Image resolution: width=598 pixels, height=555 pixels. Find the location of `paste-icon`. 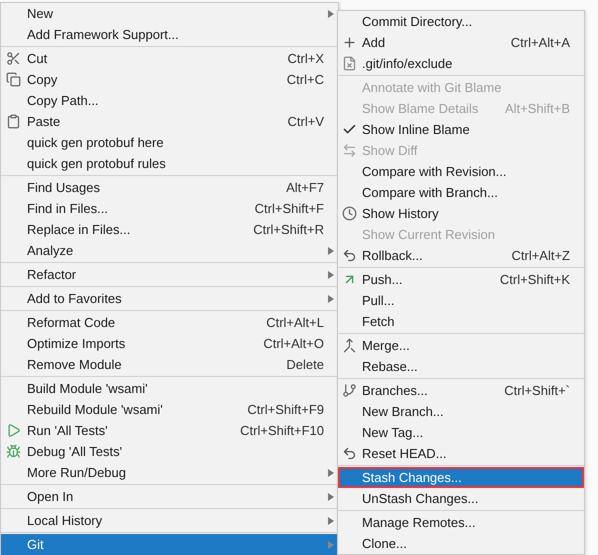

paste-icon is located at coordinates (13, 121).